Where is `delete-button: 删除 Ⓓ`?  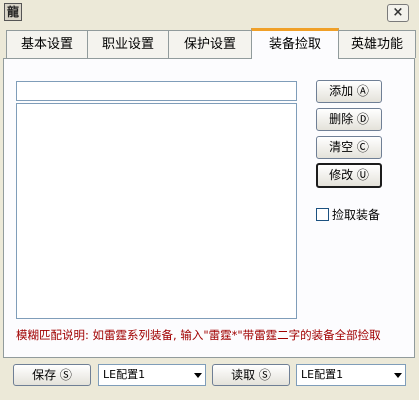
delete-button: 删除 Ⓓ is located at coordinates (349, 119).